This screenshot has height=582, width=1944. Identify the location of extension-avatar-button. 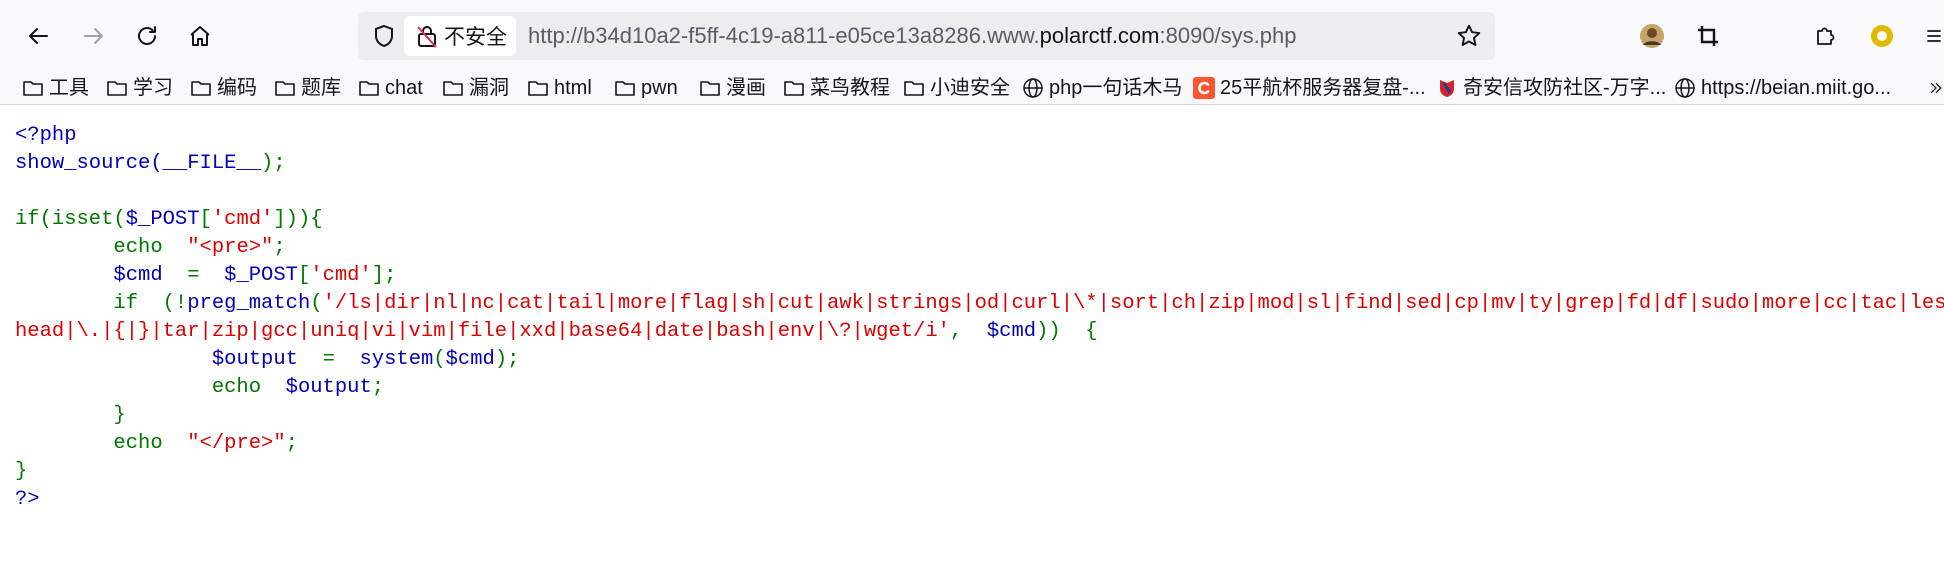
(1652, 36).